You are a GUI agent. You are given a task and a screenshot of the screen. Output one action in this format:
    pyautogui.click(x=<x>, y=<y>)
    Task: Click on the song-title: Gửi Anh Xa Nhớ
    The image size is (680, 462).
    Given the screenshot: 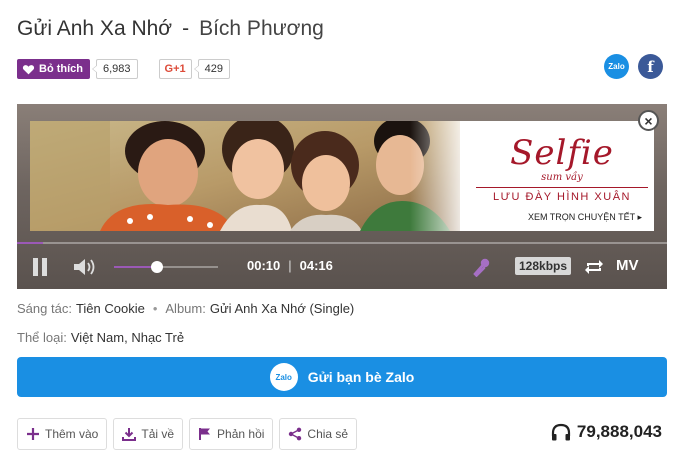 What is the action you would take?
    pyautogui.click(x=95, y=28)
    